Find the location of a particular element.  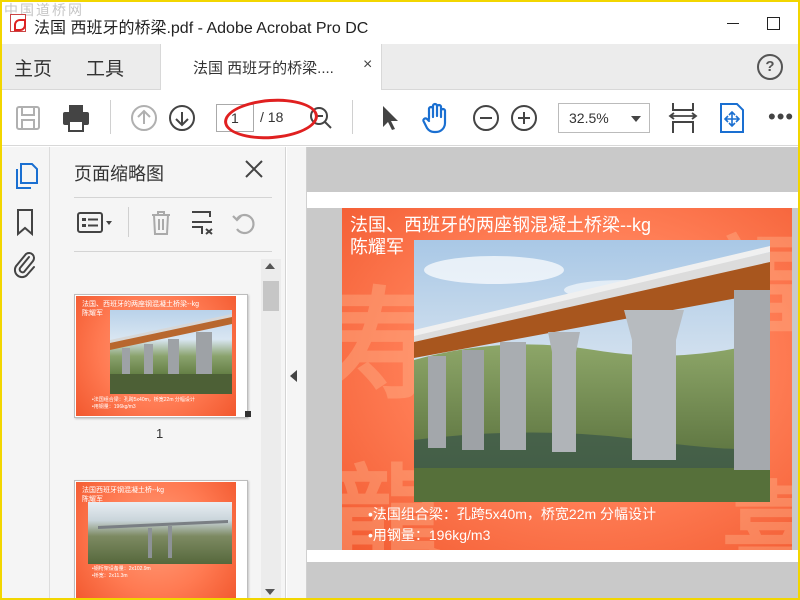

panel-title: 页面缩略图 is located at coordinates (119, 174).